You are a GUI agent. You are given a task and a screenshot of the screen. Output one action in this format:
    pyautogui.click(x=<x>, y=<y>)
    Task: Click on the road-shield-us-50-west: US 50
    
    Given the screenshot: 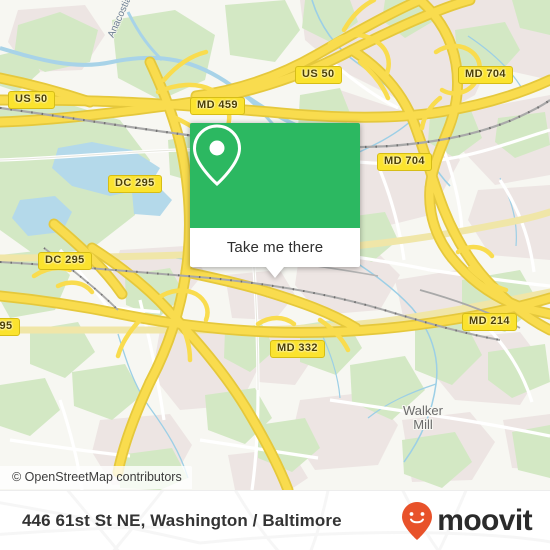 What is the action you would take?
    pyautogui.click(x=31, y=100)
    